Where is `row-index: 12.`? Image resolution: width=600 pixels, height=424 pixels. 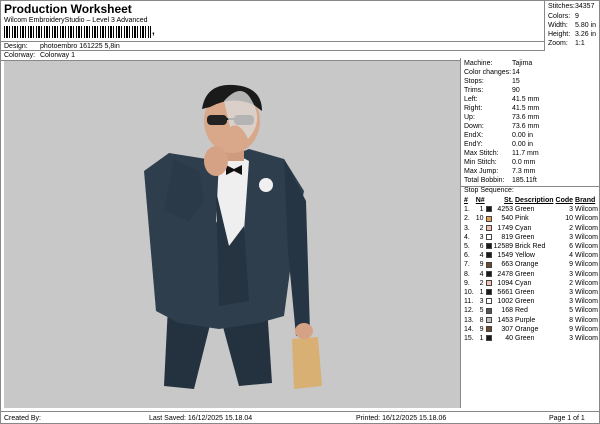 row-index: 12. is located at coordinates (469, 311).